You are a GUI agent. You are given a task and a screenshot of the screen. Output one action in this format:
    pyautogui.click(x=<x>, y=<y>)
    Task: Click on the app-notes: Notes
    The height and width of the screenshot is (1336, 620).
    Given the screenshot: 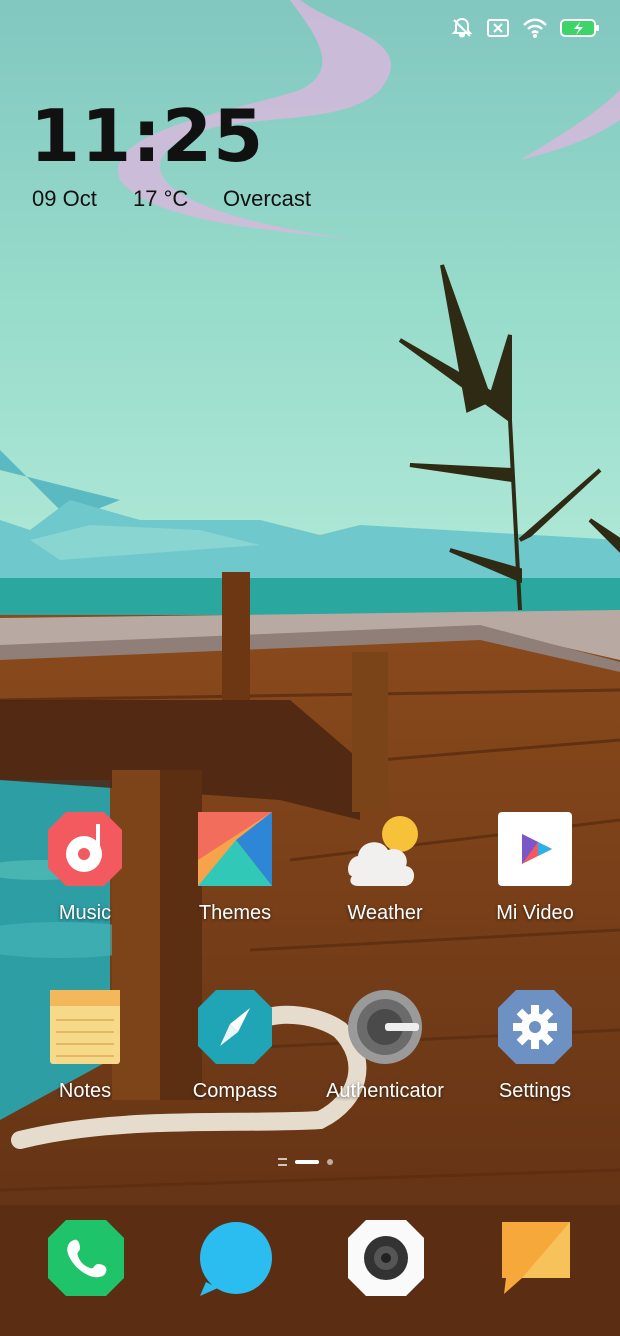 What is the action you would take?
    pyautogui.click(x=85, y=1045)
    